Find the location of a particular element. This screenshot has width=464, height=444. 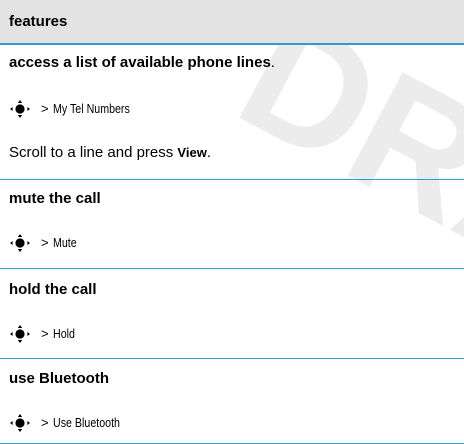

menu-command: My Tel Numbers is located at coordinates (91, 108).